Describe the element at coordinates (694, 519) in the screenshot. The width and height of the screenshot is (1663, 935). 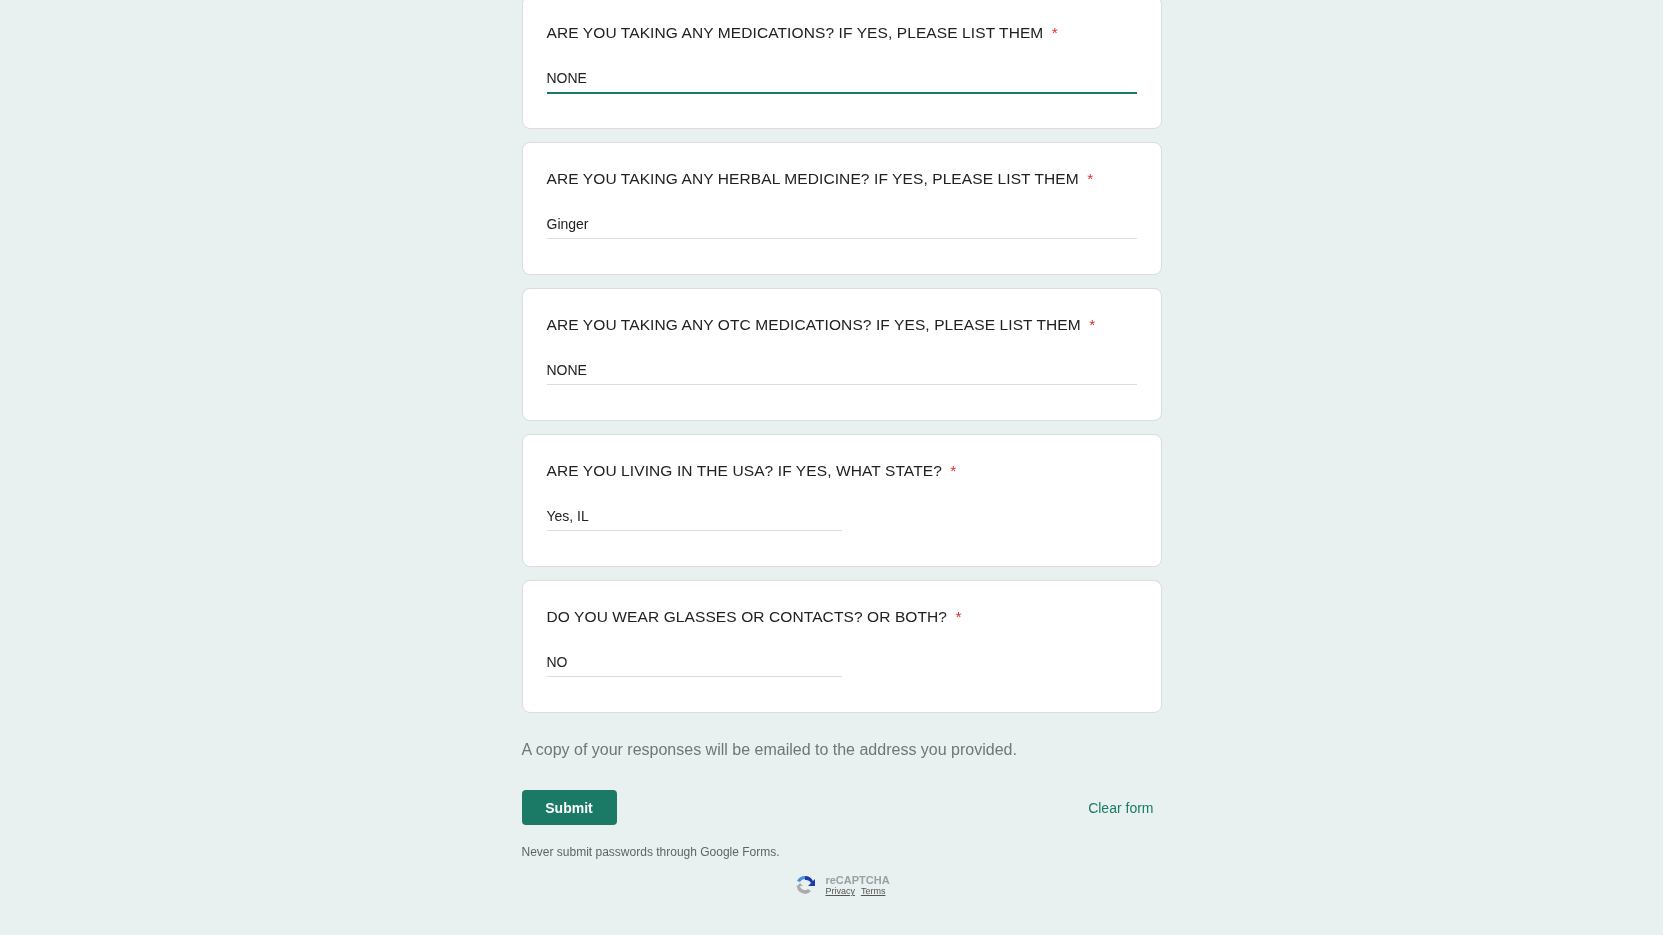
I see `answer-field: Yes, IL` at that location.